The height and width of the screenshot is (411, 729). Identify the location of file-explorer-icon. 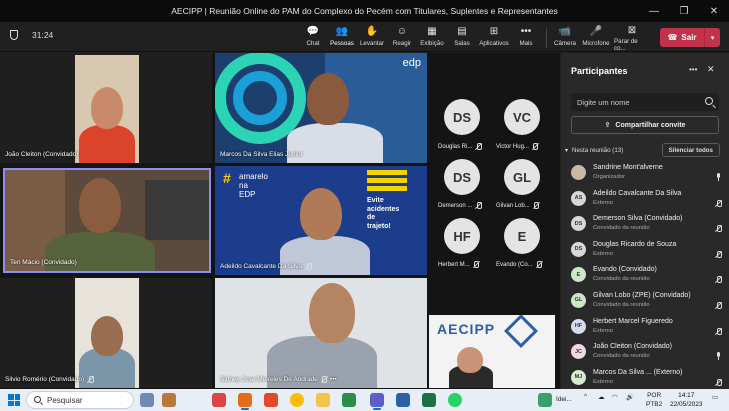
(323, 400).